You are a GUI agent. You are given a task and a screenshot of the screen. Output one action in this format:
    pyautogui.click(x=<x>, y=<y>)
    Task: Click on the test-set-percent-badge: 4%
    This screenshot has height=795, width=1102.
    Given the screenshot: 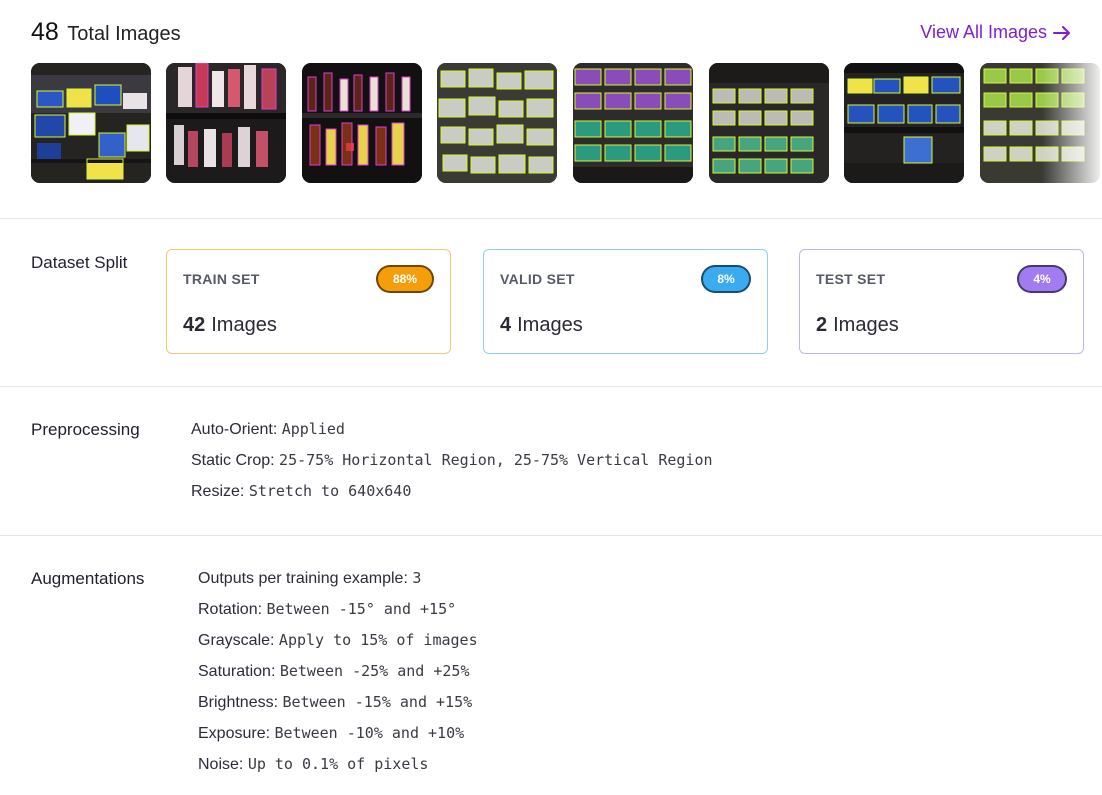 What is the action you would take?
    pyautogui.click(x=1042, y=279)
    